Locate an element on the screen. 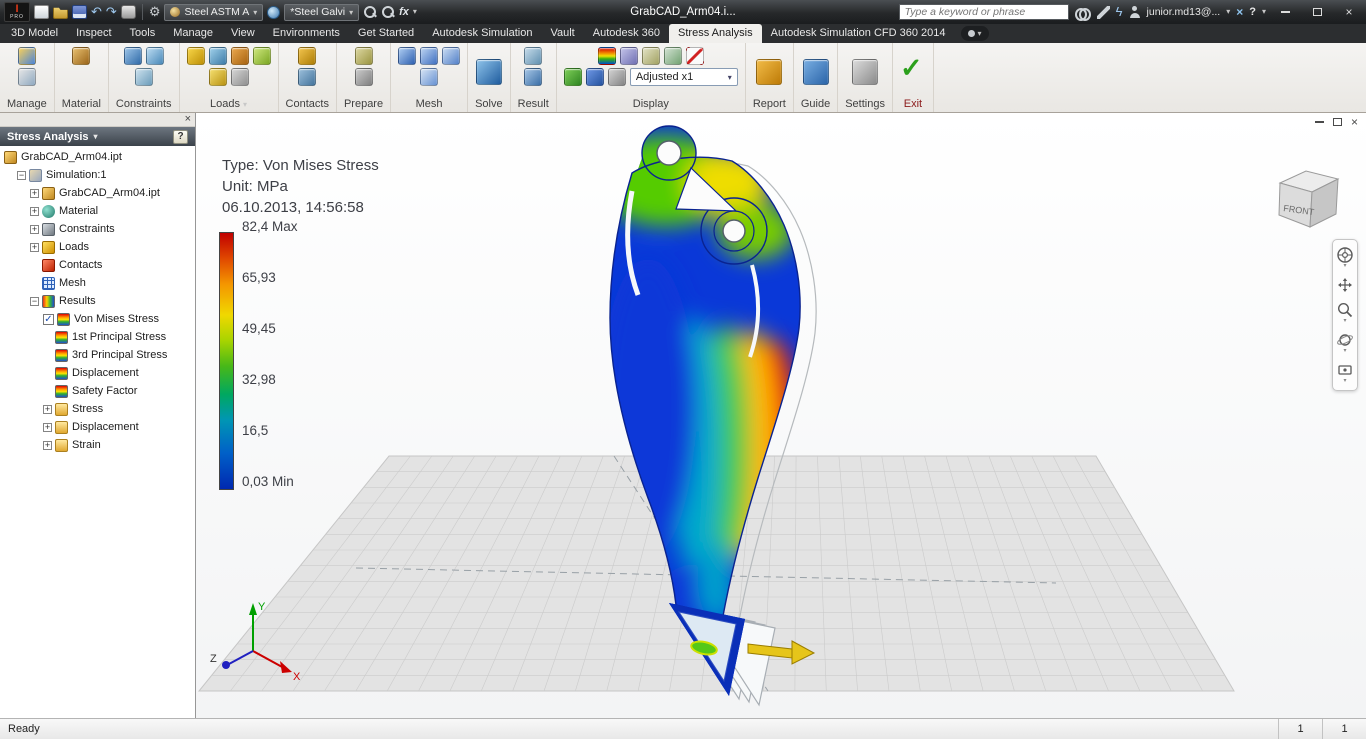 This screenshot has width=1366, height=739. zoom-icon is located at coordinates (370, 12).